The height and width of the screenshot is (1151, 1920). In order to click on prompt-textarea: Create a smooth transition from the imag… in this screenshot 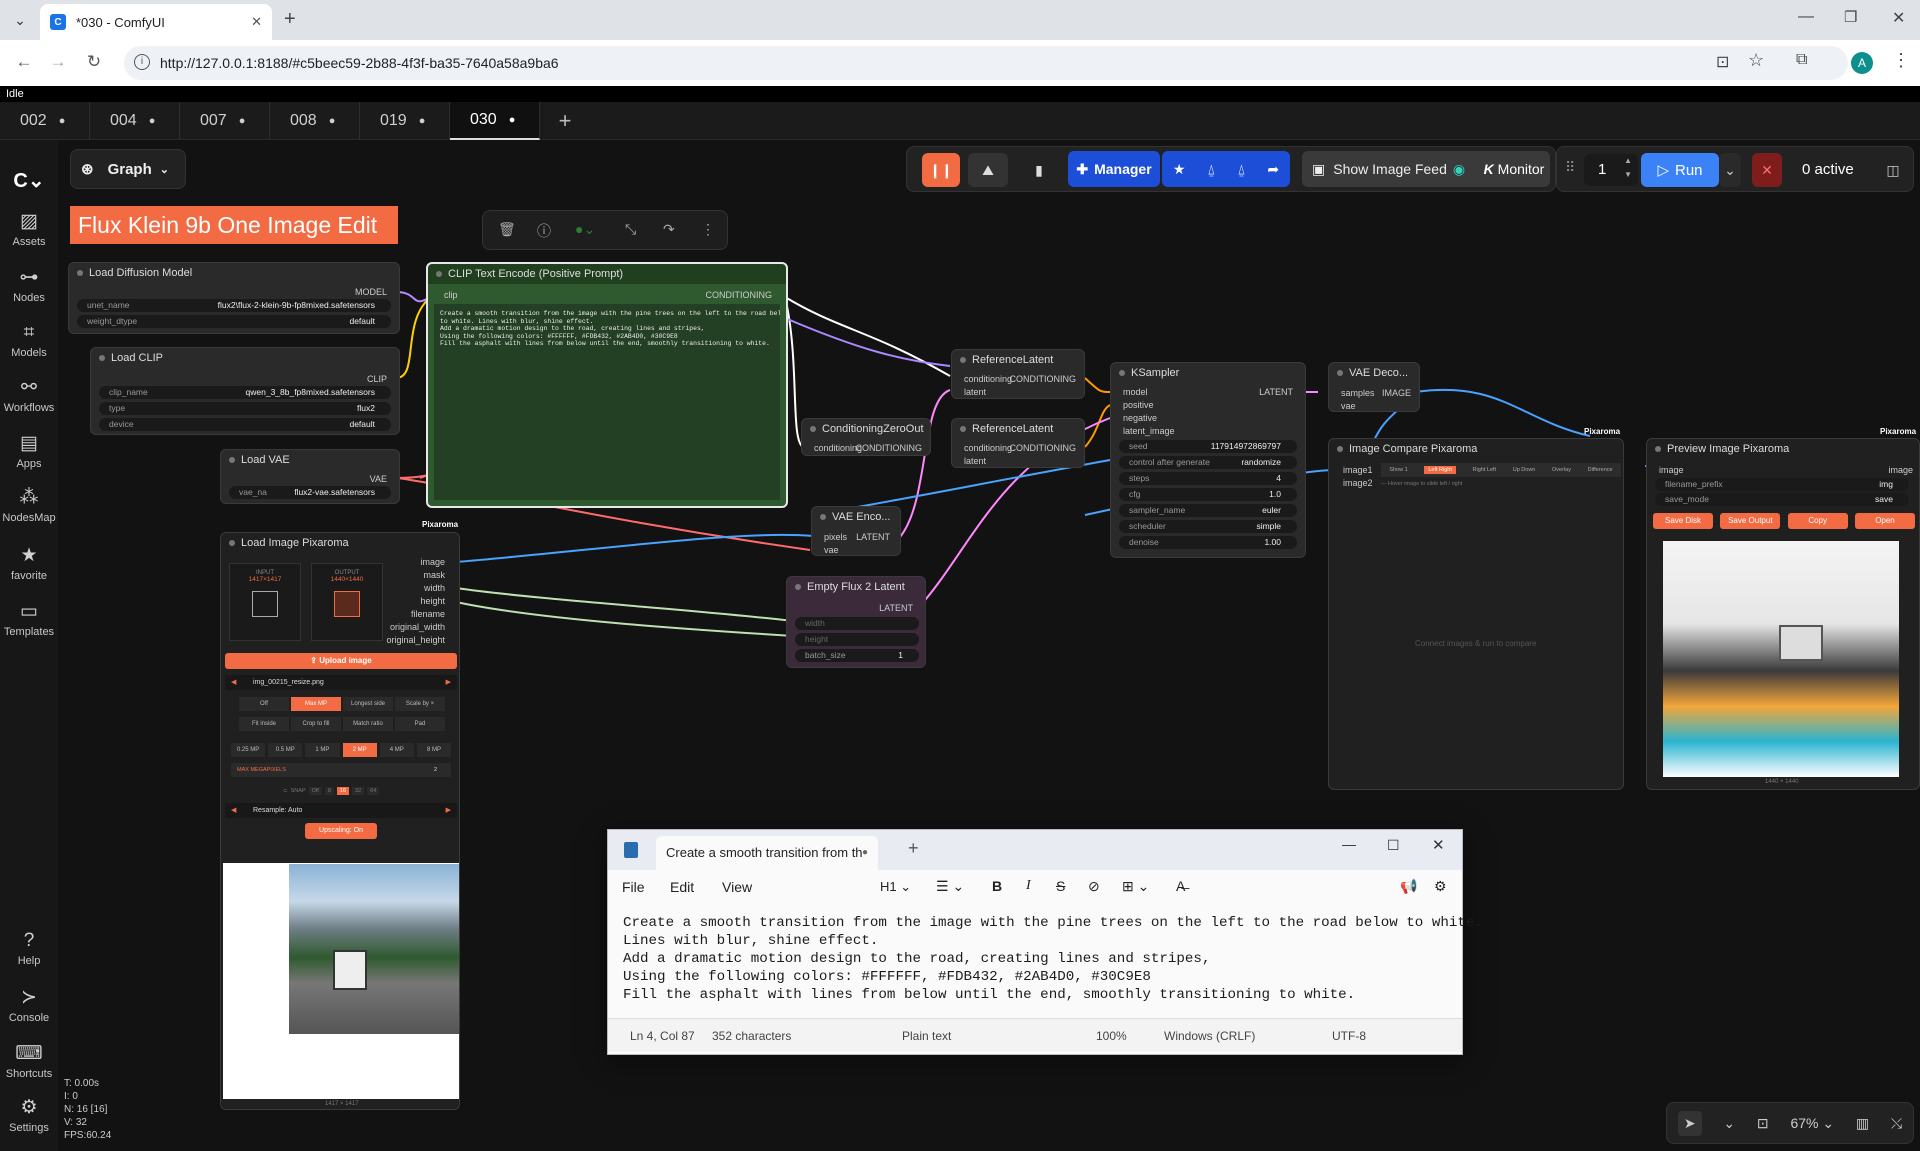, I will do `click(607, 402)`.